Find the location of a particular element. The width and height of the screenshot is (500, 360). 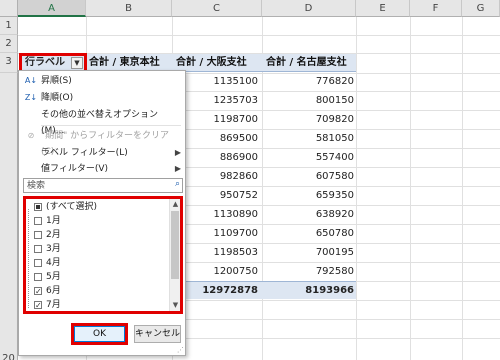

osaka-value: 1130890 is located at coordinates (223, 215).